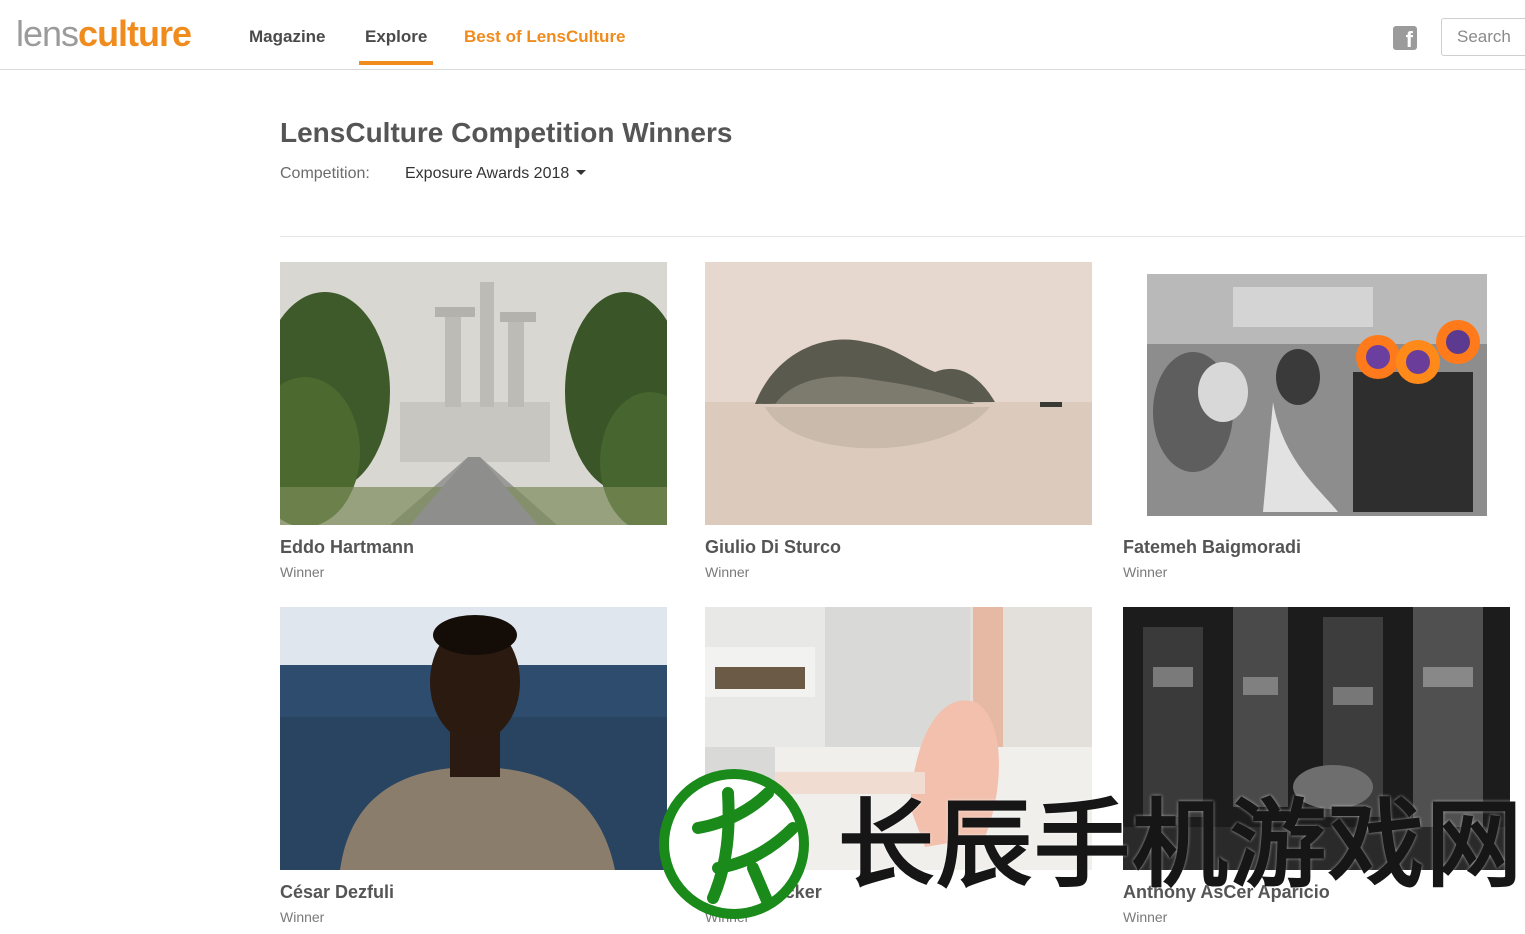 The image size is (1525, 934). I want to click on logo-part-lens: lens, so click(47, 33).